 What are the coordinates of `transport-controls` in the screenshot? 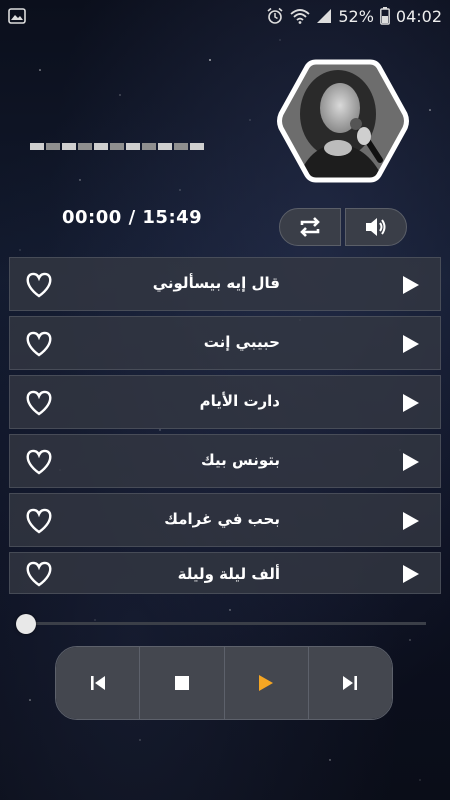 It's located at (224, 683).